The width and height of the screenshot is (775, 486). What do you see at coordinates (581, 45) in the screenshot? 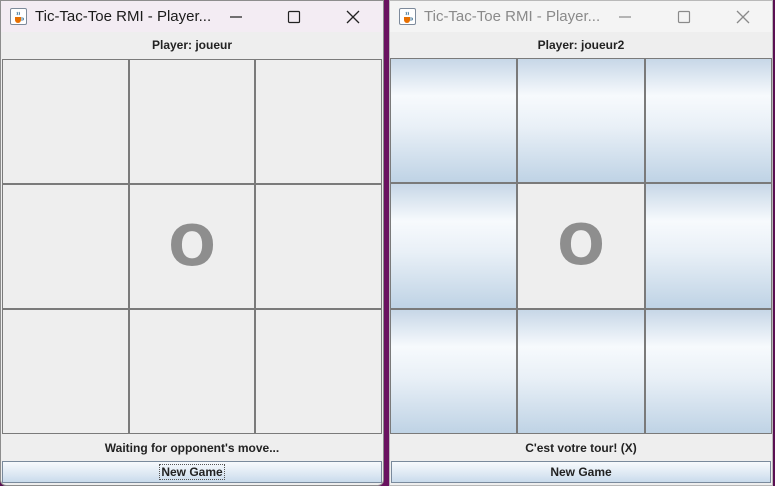
I see `player-label: Player: joueur2` at bounding box center [581, 45].